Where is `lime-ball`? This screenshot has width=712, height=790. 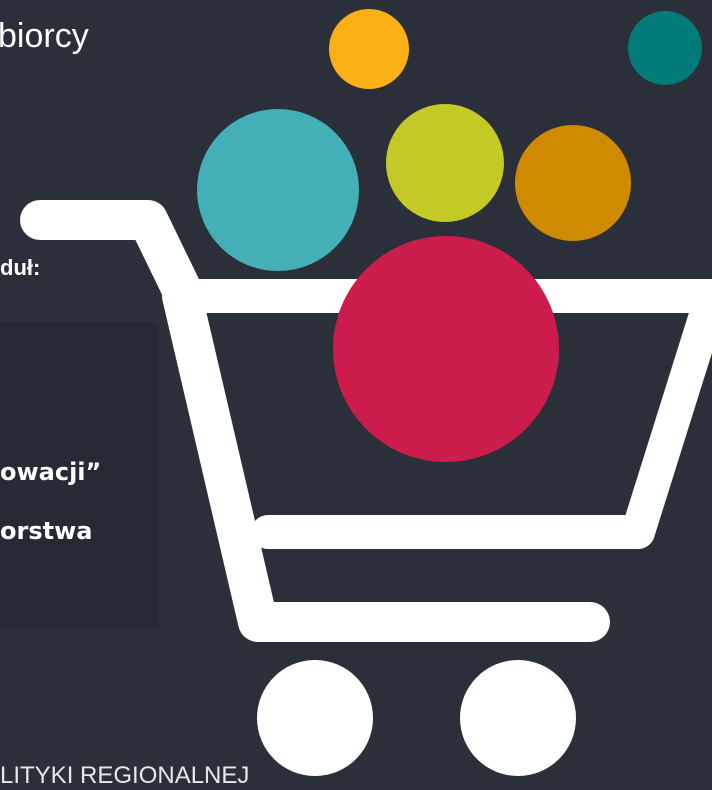
lime-ball is located at coordinates (445, 163).